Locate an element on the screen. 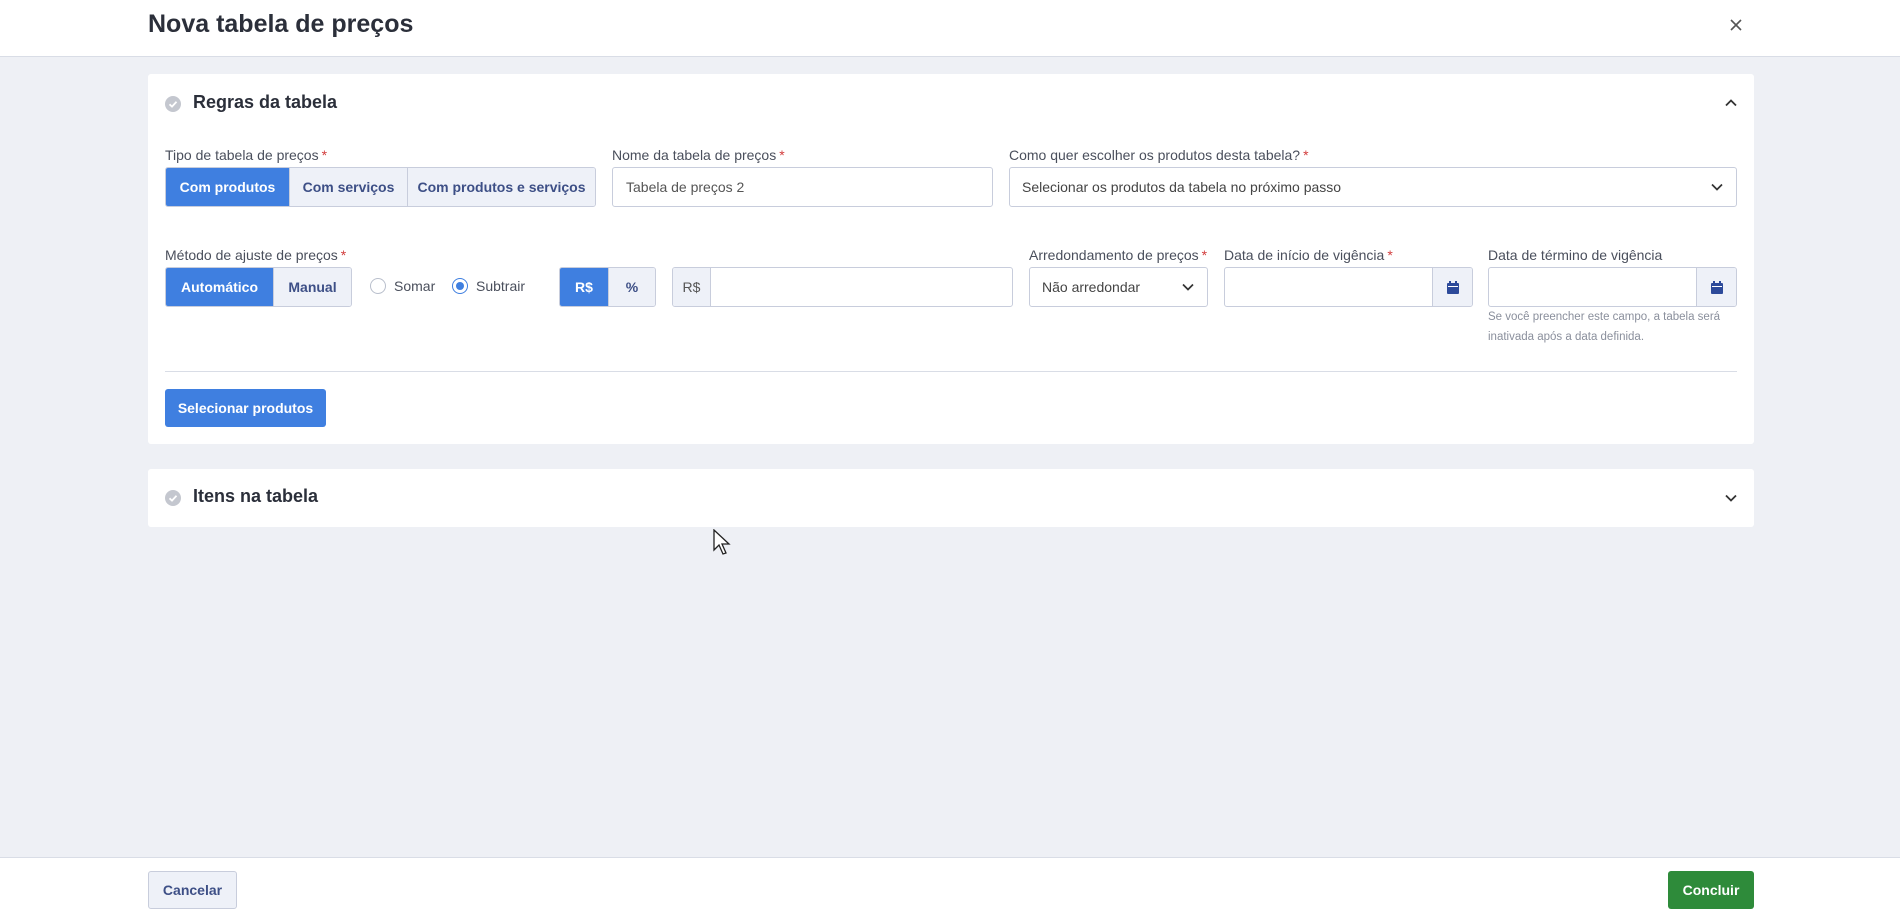  cancel-button: Cancelar is located at coordinates (192, 890).